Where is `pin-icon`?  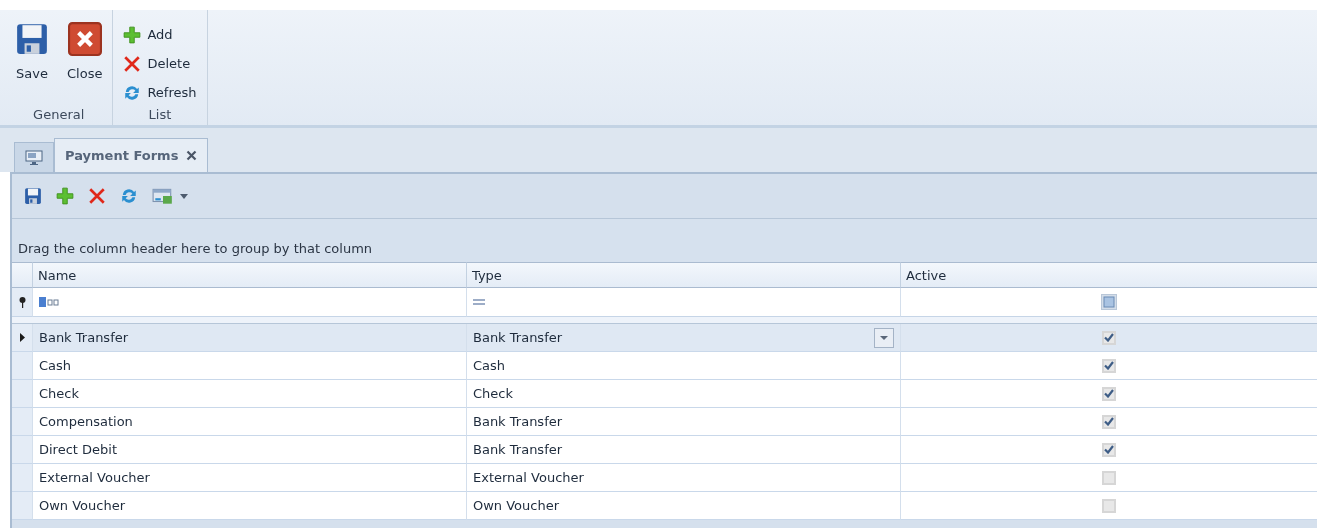 pin-icon is located at coordinates (22, 302).